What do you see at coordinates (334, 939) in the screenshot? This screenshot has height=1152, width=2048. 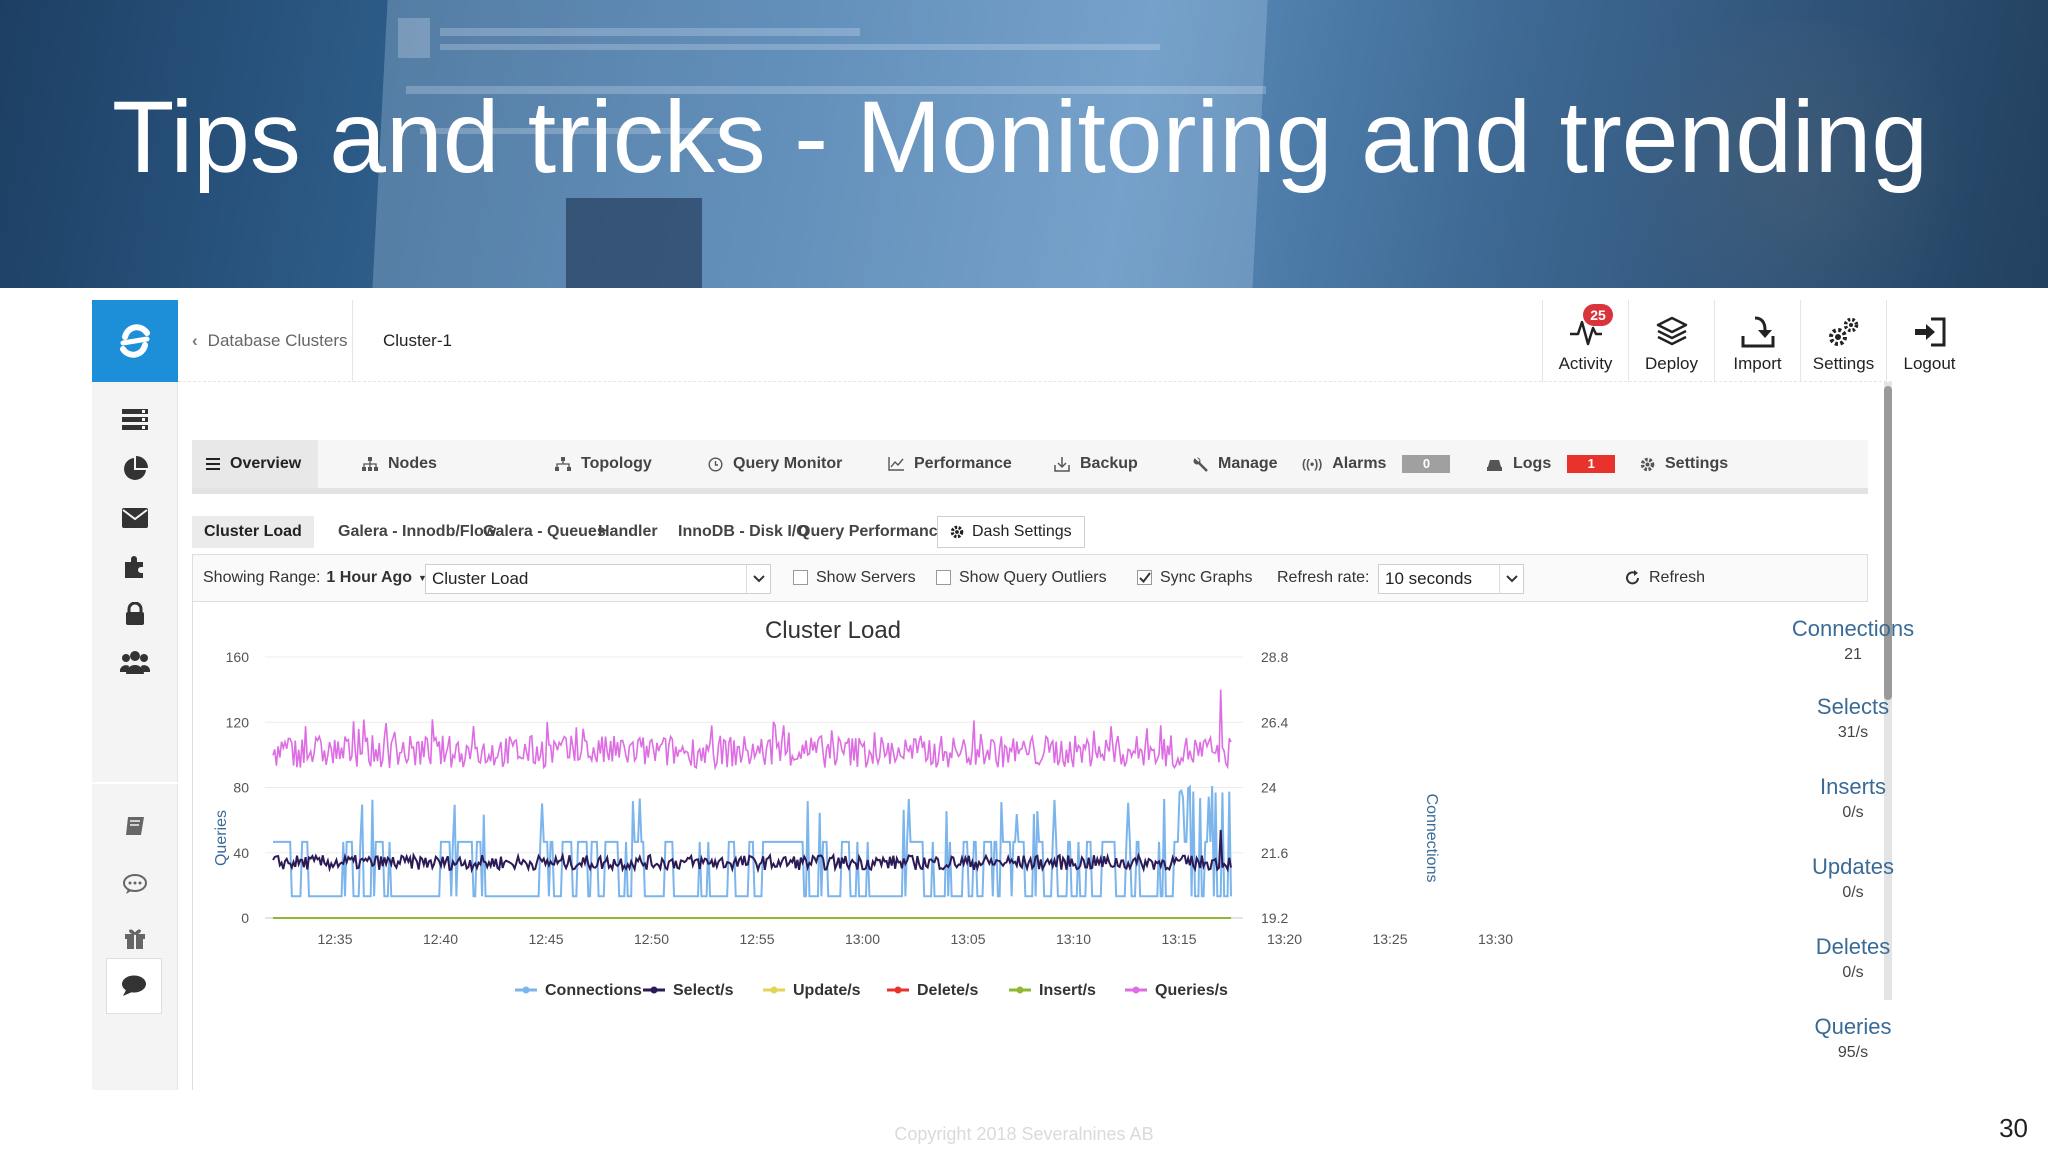 I see `x-tick-label: 12:35` at bounding box center [334, 939].